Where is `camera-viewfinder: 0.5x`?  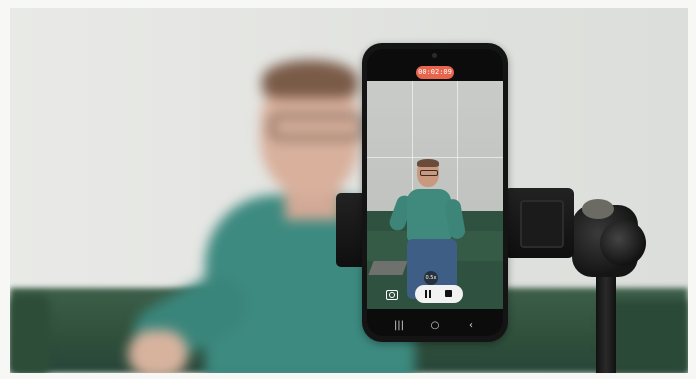 camera-viewfinder: 0.5x is located at coordinates (435, 195).